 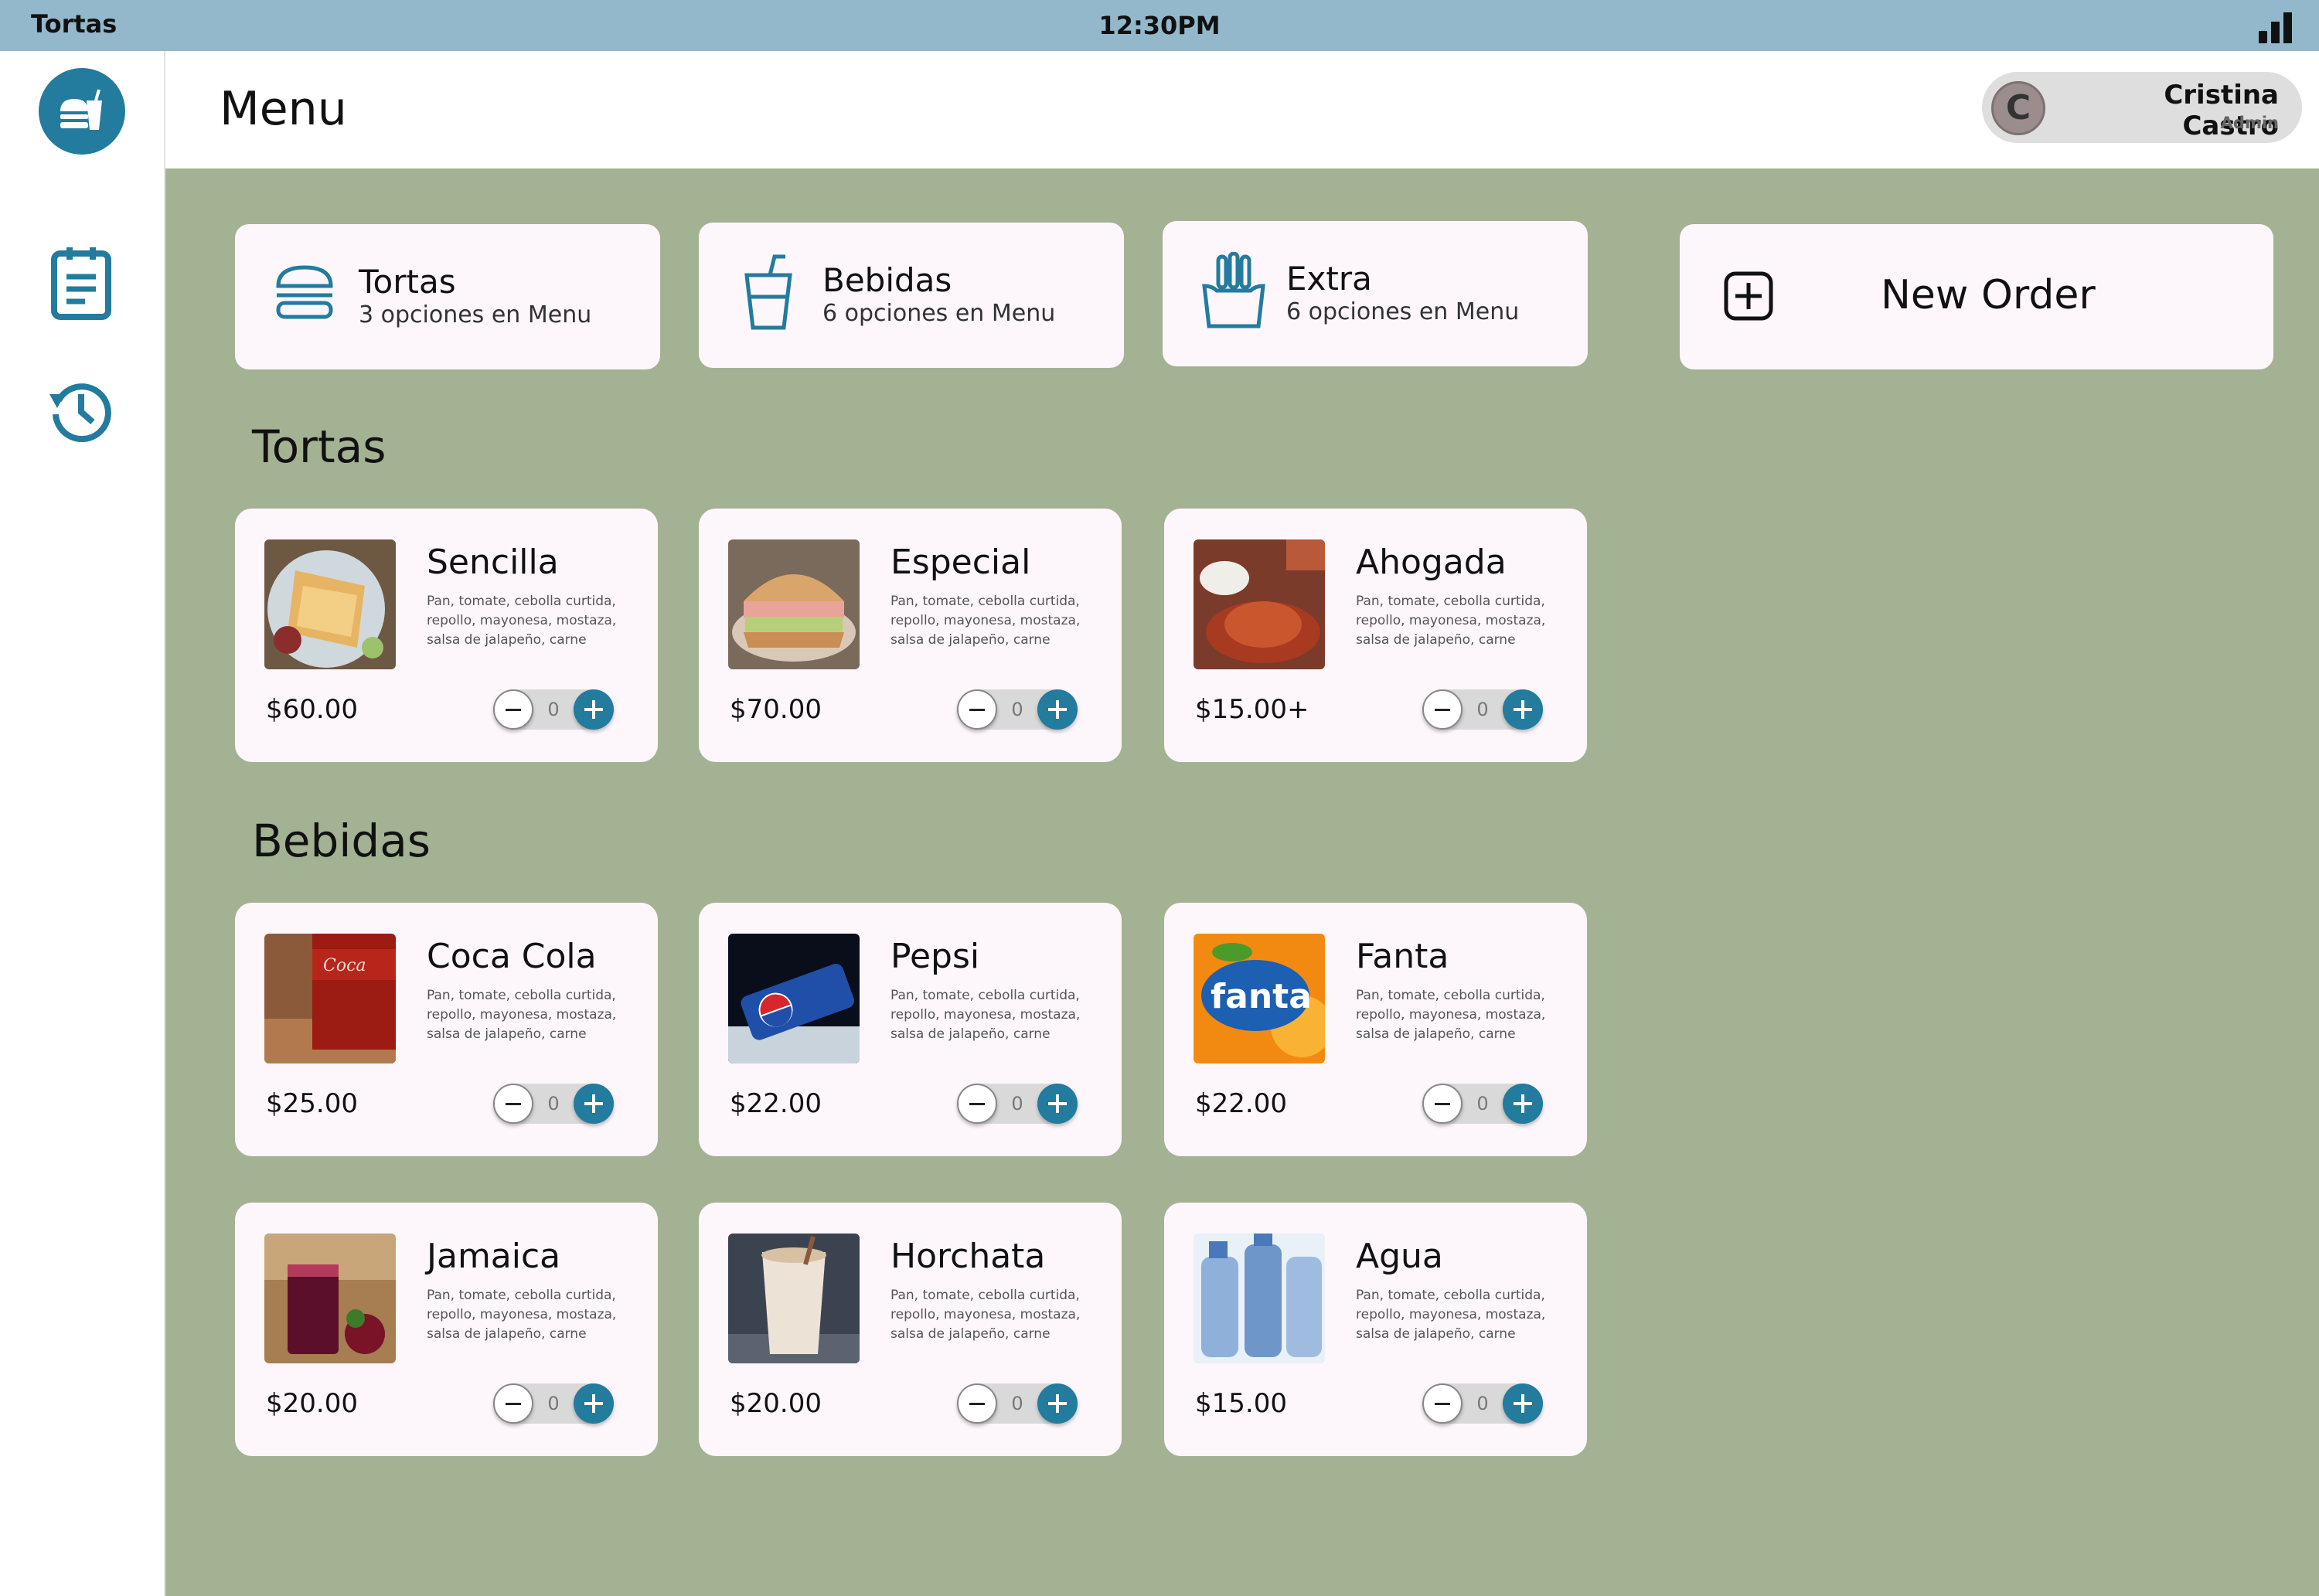 What do you see at coordinates (1431, 562) in the screenshot?
I see `item-name: Ahogada` at bounding box center [1431, 562].